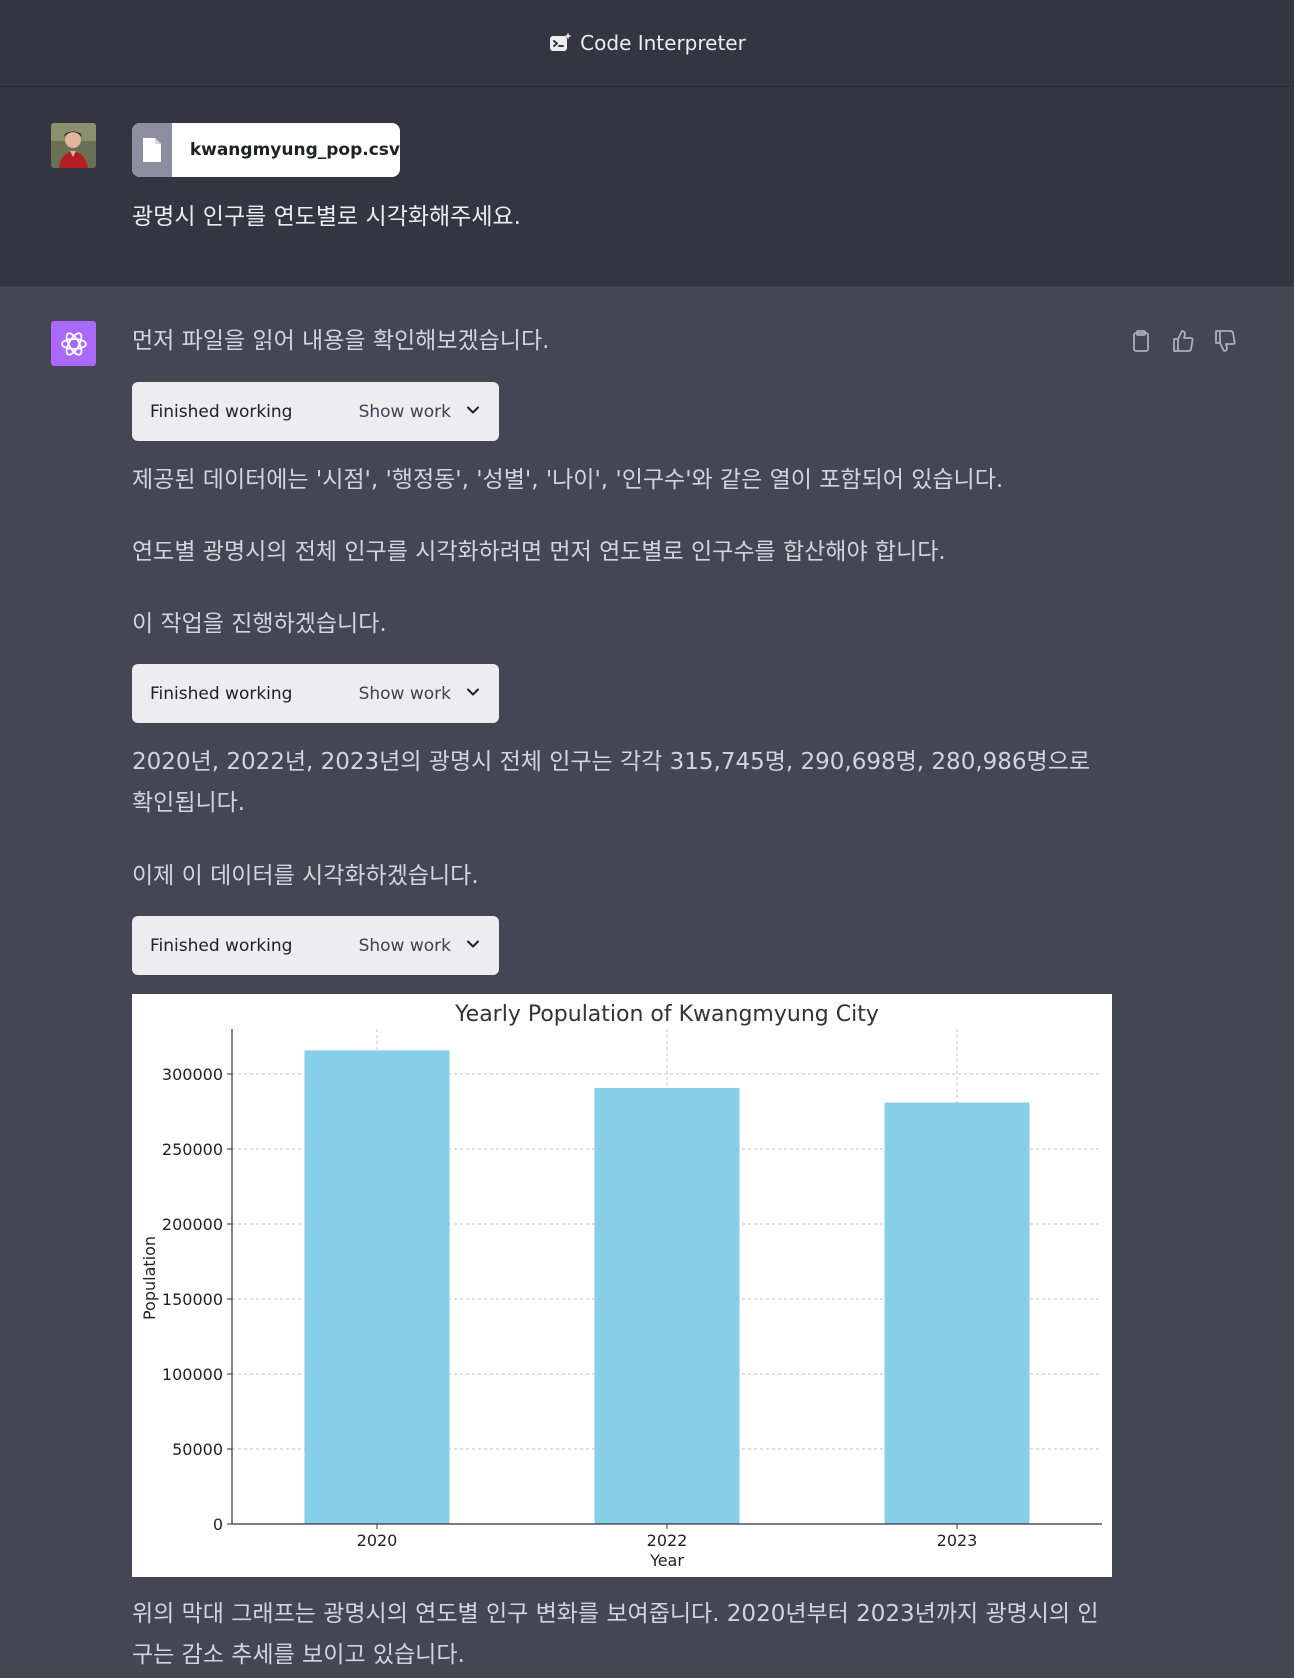 The height and width of the screenshot is (1678, 1294). Describe the element at coordinates (192, 1299) in the screenshot. I see `y-tick-label: 150000` at that location.